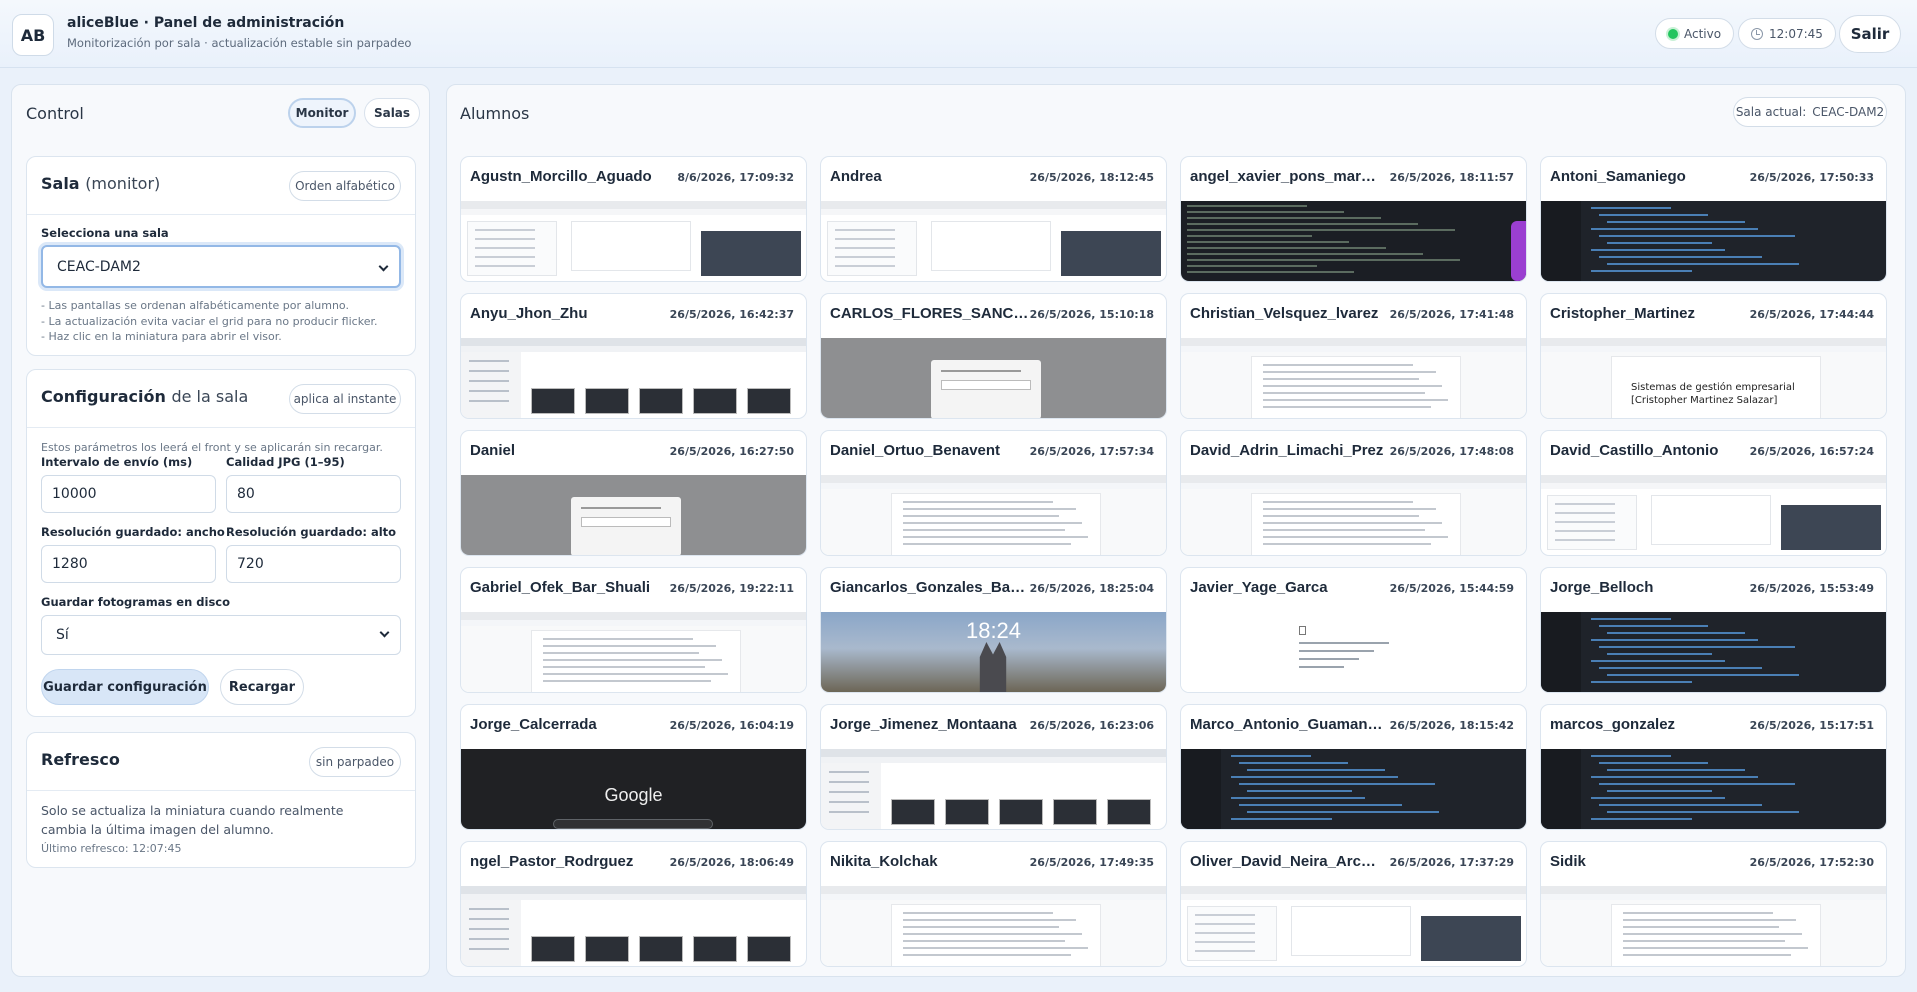 This screenshot has height=992, width=1917. I want to click on student-name: Jorge_Belloch, so click(1602, 587).